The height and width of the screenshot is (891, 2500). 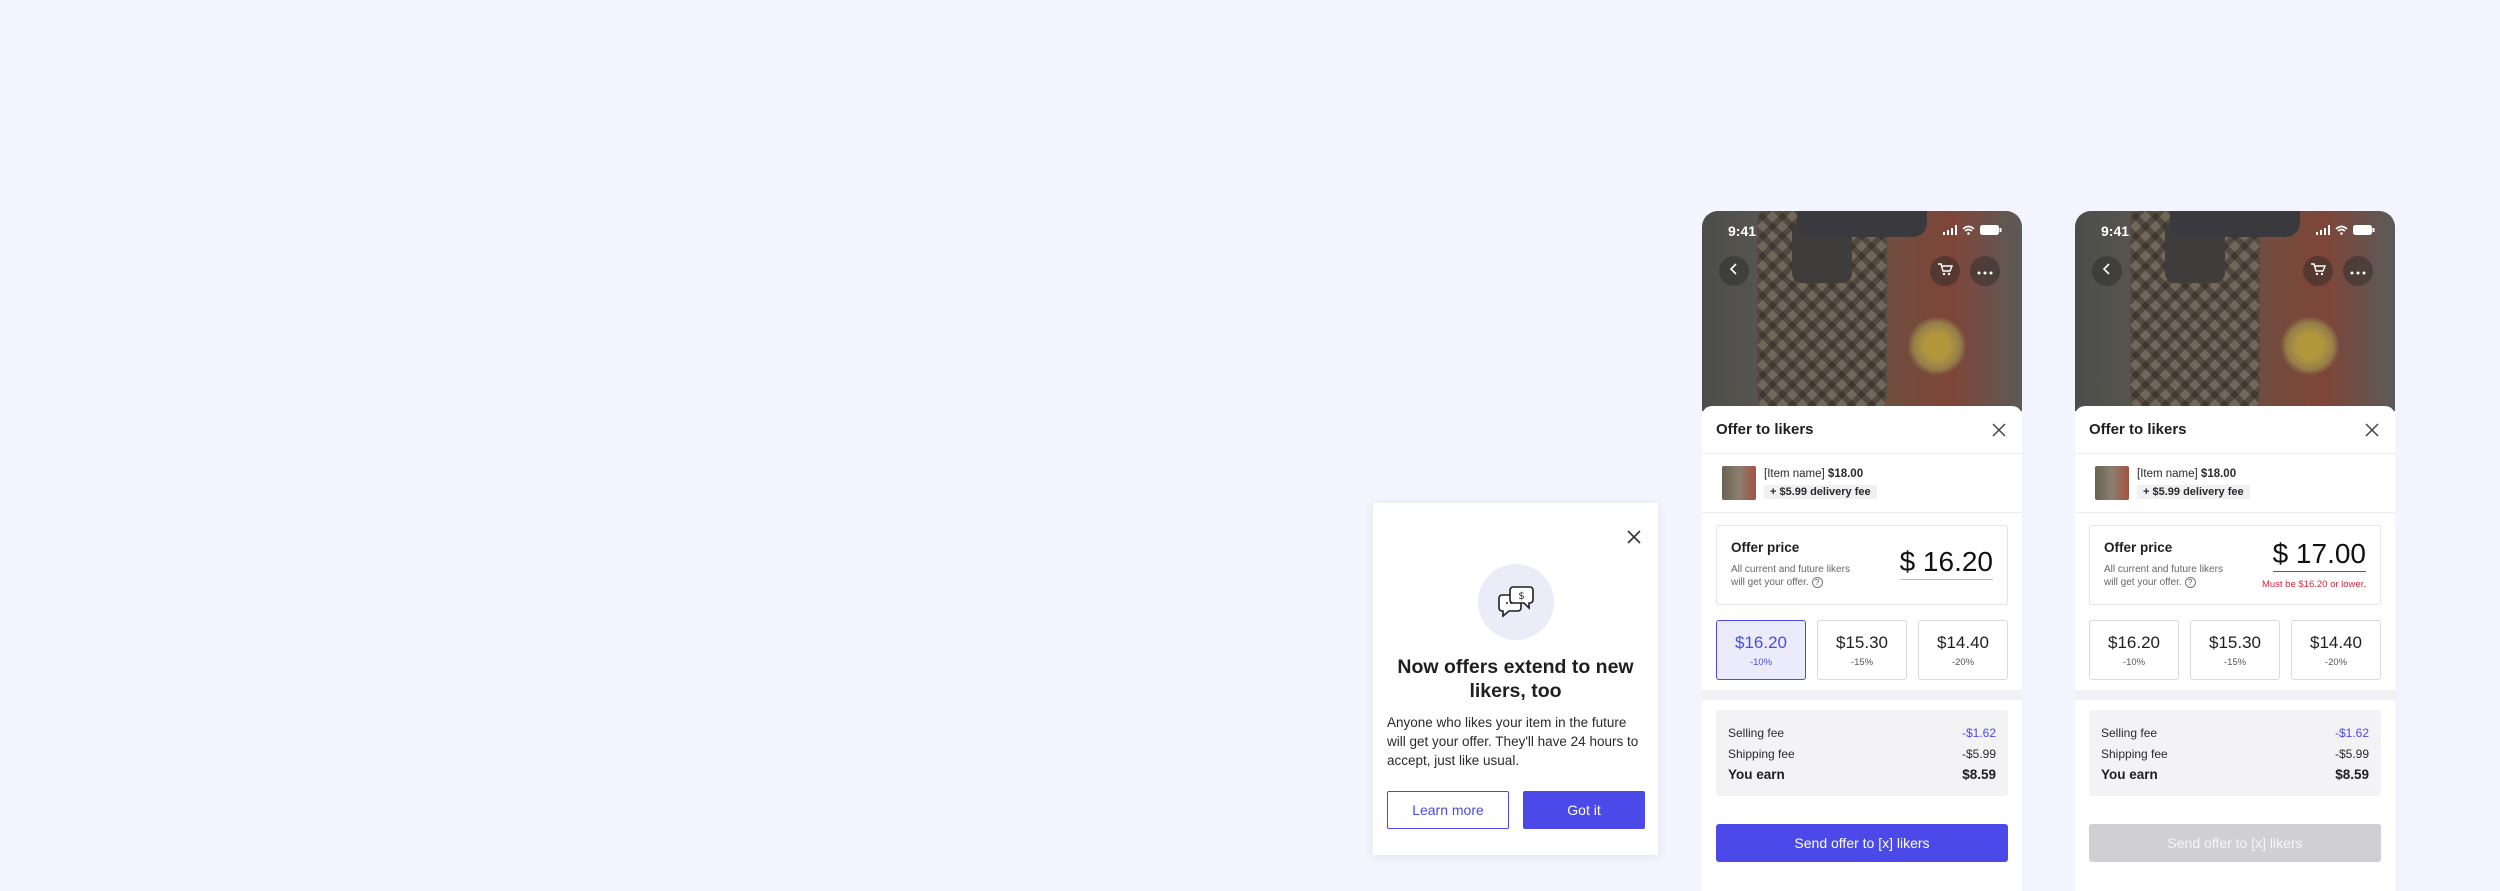 What do you see at coordinates (1516, 602) in the screenshot?
I see `chat-dollar-icon: $` at bounding box center [1516, 602].